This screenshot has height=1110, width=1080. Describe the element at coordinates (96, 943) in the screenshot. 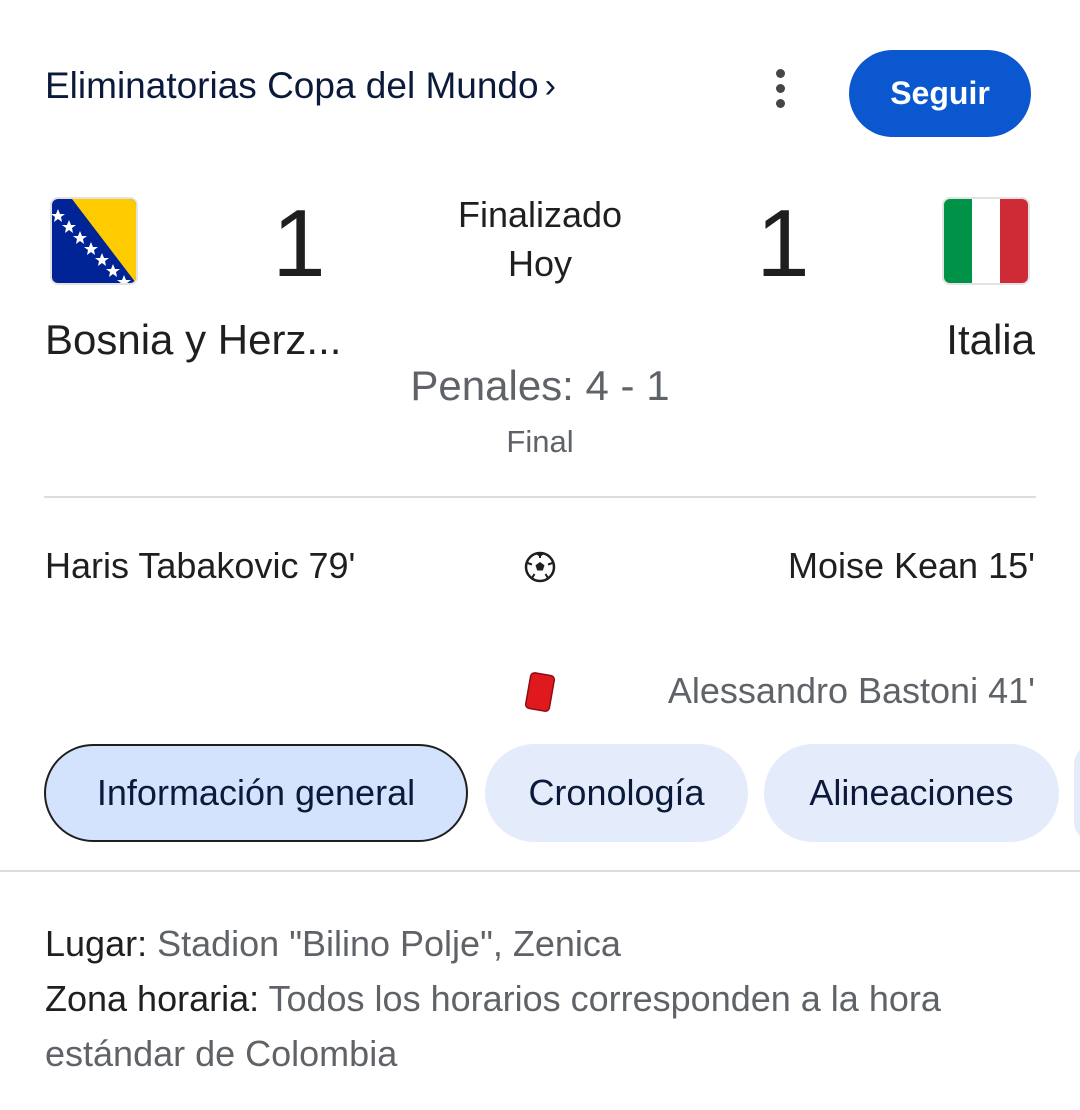

I see `venue-label: Lugar:` at that location.